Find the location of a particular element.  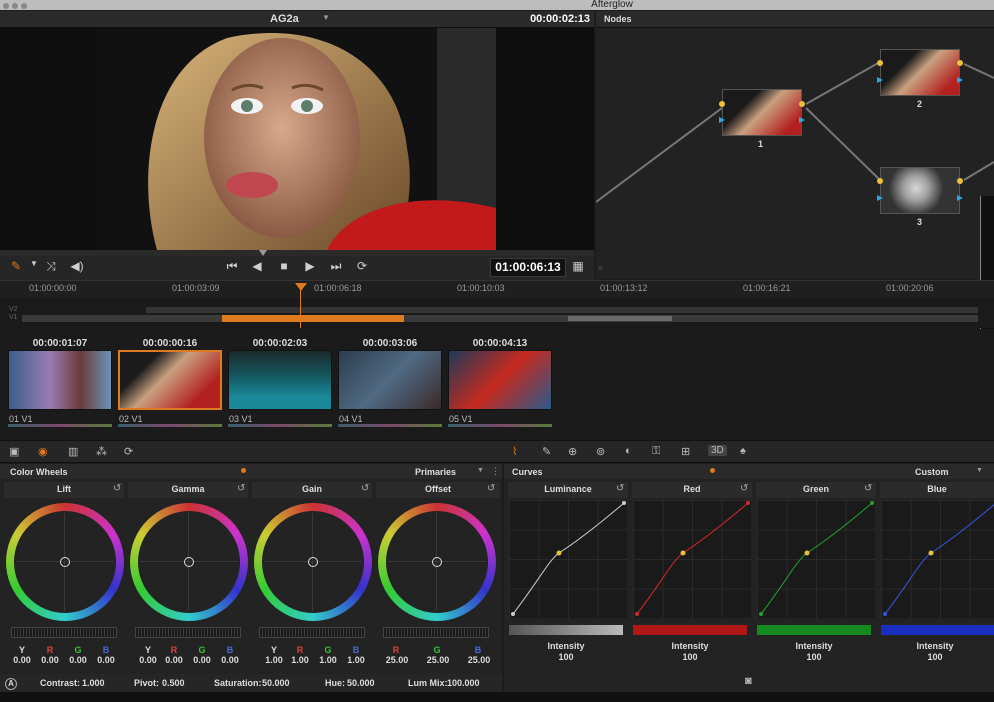

keyframe-icon: ♠ is located at coordinates (743, 451).